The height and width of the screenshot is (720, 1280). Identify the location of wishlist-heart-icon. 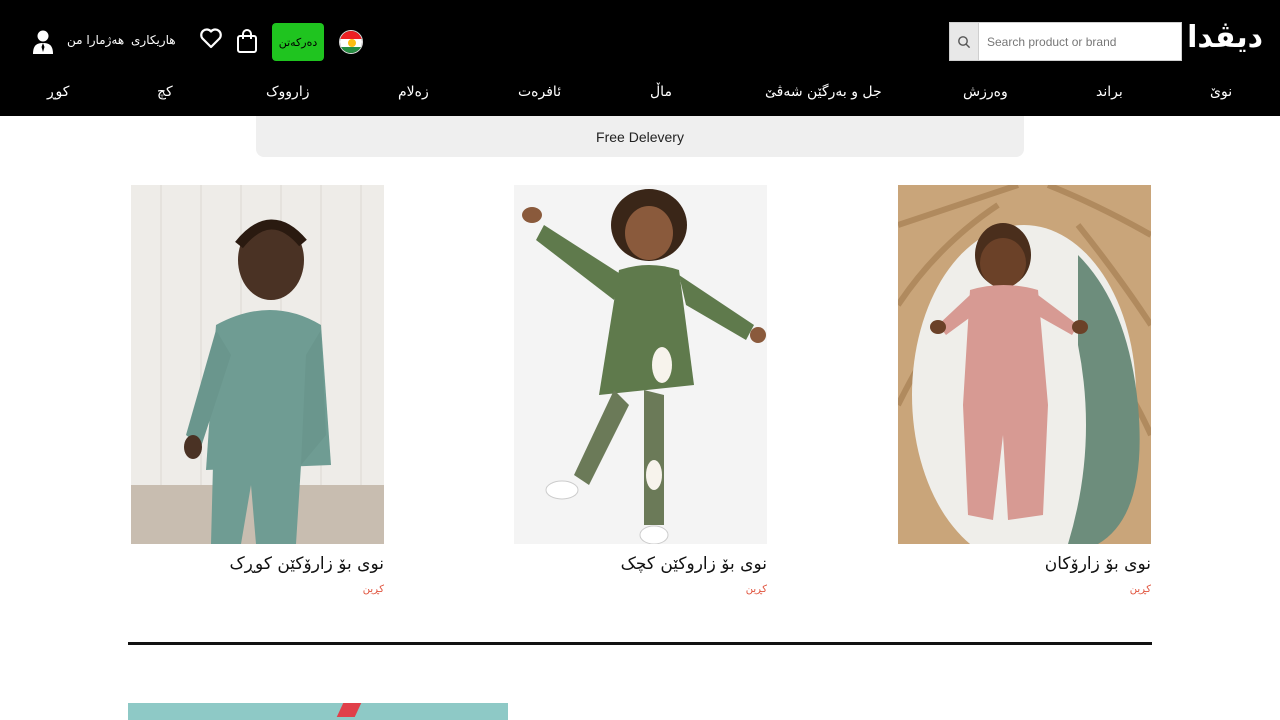
(211, 40).